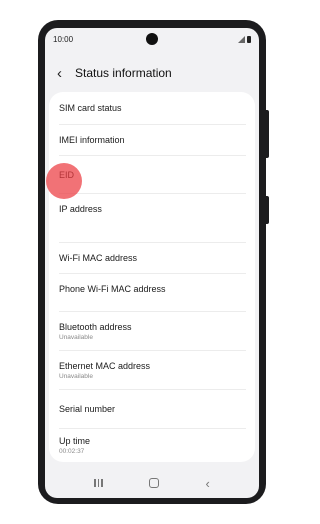  Describe the element at coordinates (152, 218) in the screenshot. I see `list-item-ip-address: IP address` at that location.